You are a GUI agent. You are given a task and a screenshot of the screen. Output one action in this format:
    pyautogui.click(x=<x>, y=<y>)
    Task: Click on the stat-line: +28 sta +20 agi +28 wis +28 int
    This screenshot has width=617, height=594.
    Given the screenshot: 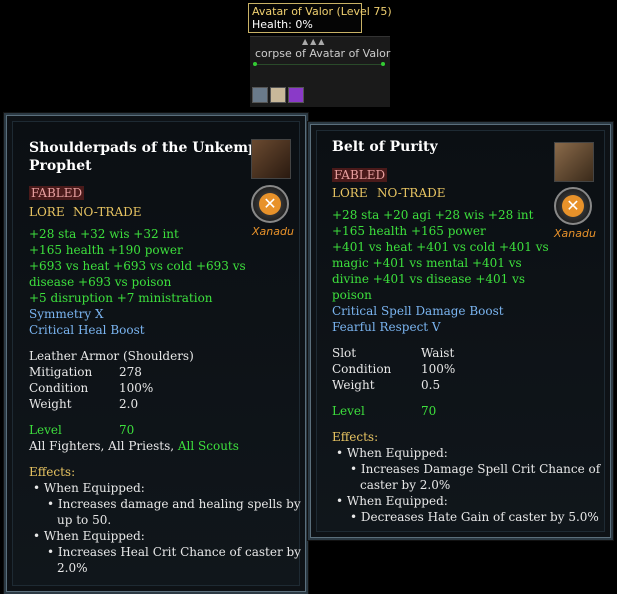 What is the action you would take?
    pyautogui.click(x=433, y=215)
    